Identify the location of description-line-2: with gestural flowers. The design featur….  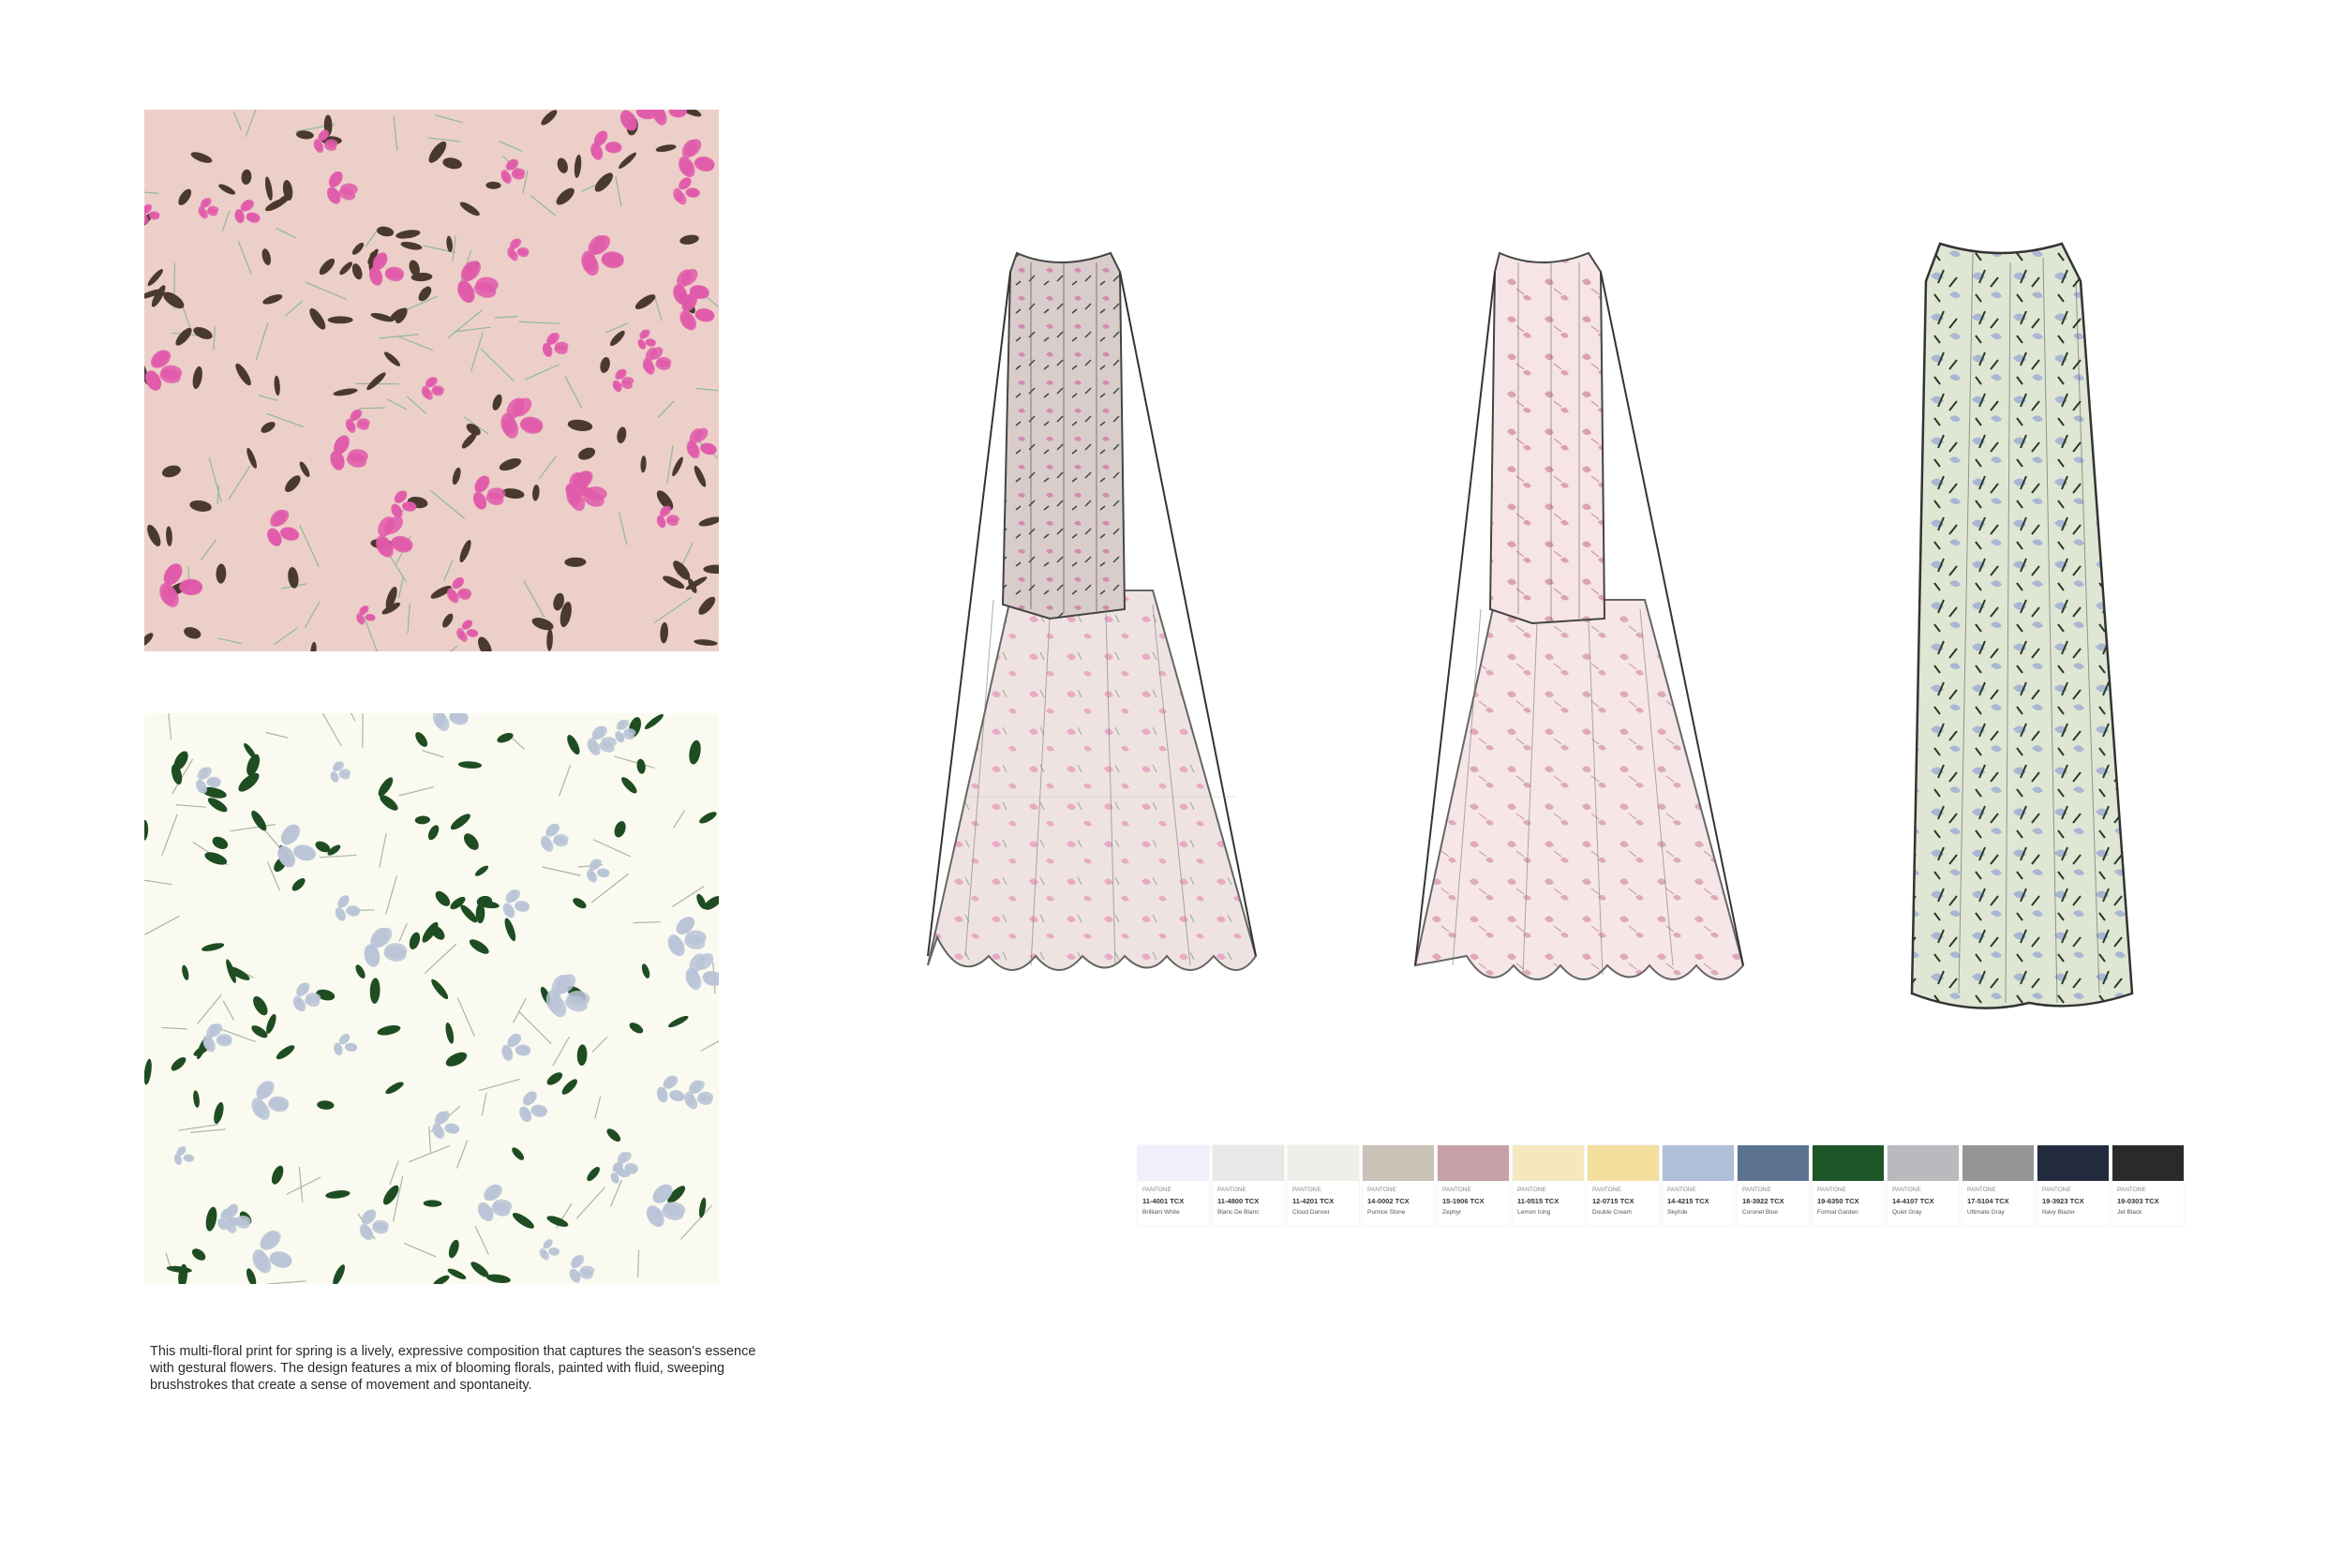
(437, 1369).